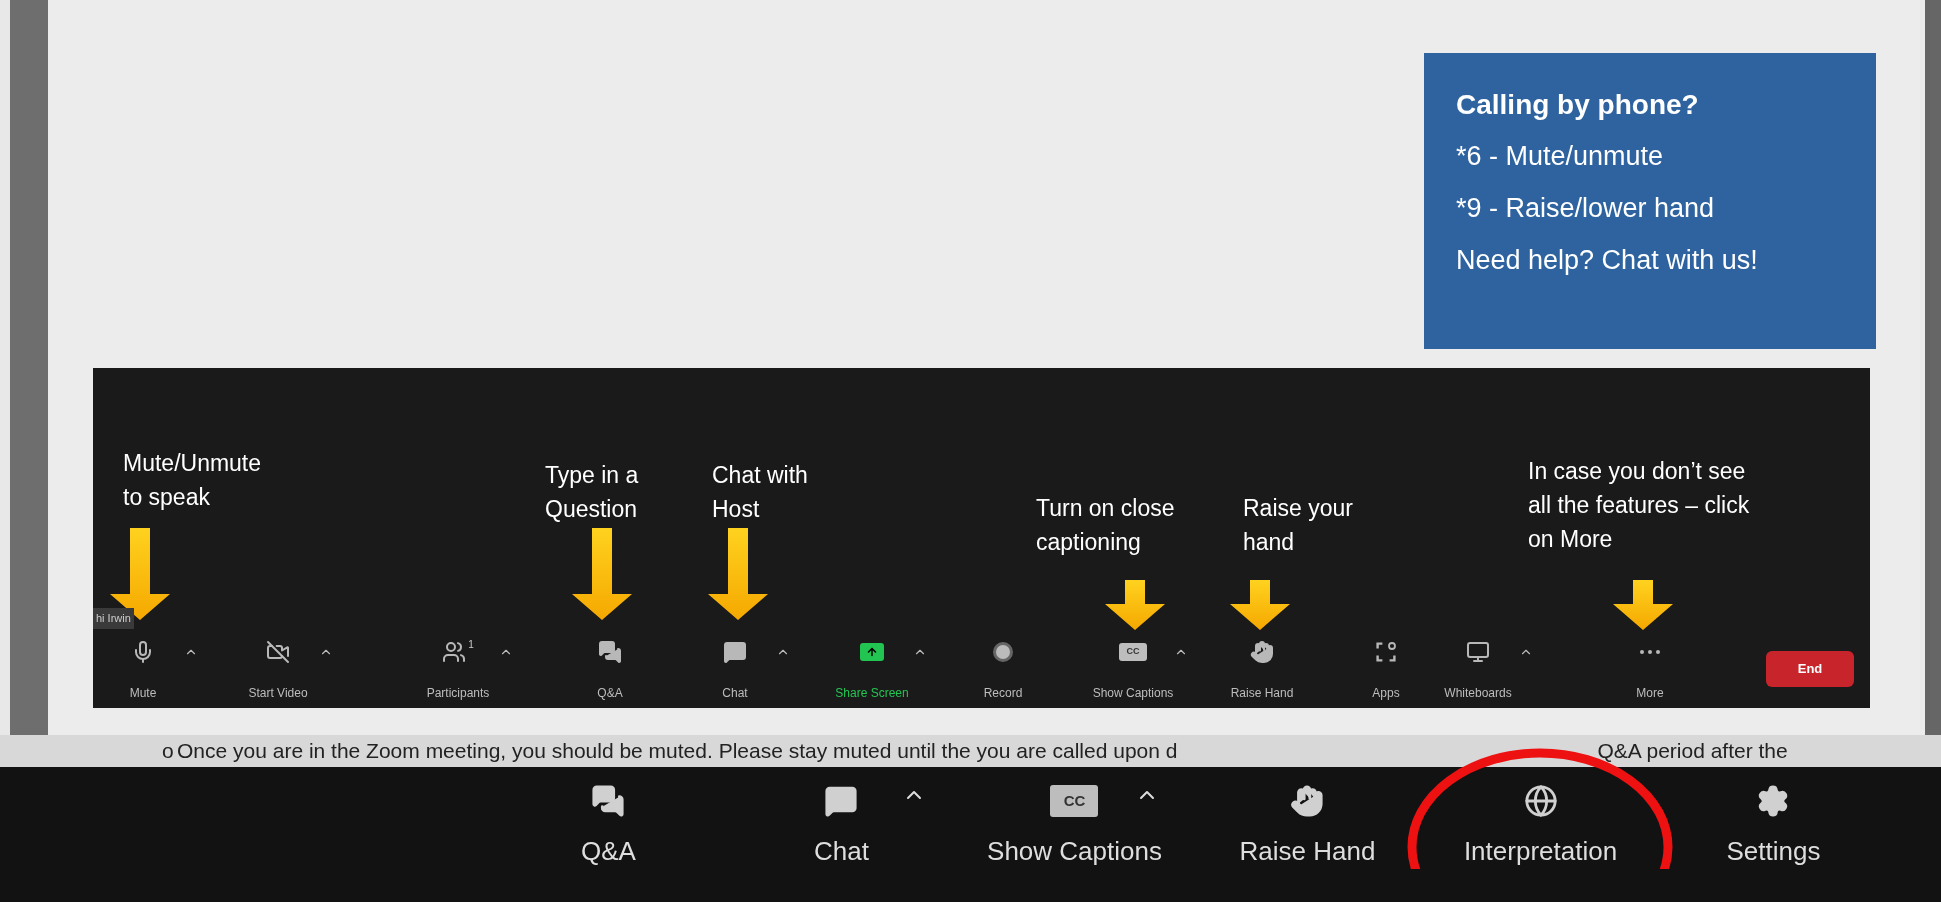 The width and height of the screenshot is (1941, 902). I want to click on toolbar-button: 1 Participants, so click(458, 670).